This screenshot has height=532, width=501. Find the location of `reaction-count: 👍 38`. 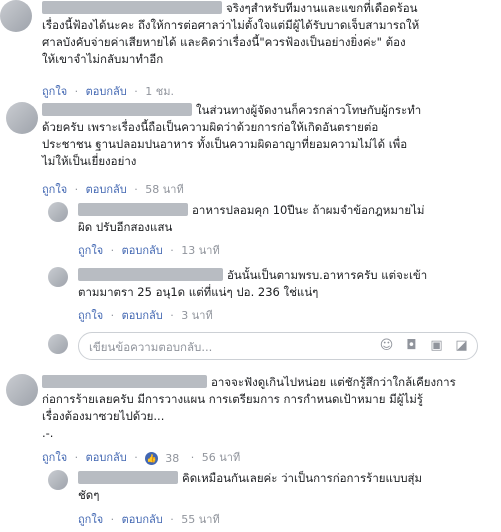

reaction-count: 👍 38 is located at coordinates (164, 458).